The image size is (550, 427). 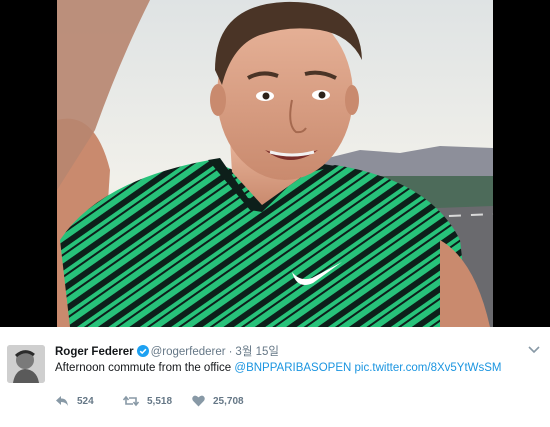 I want to click on heart-icon, so click(x=198, y=401).